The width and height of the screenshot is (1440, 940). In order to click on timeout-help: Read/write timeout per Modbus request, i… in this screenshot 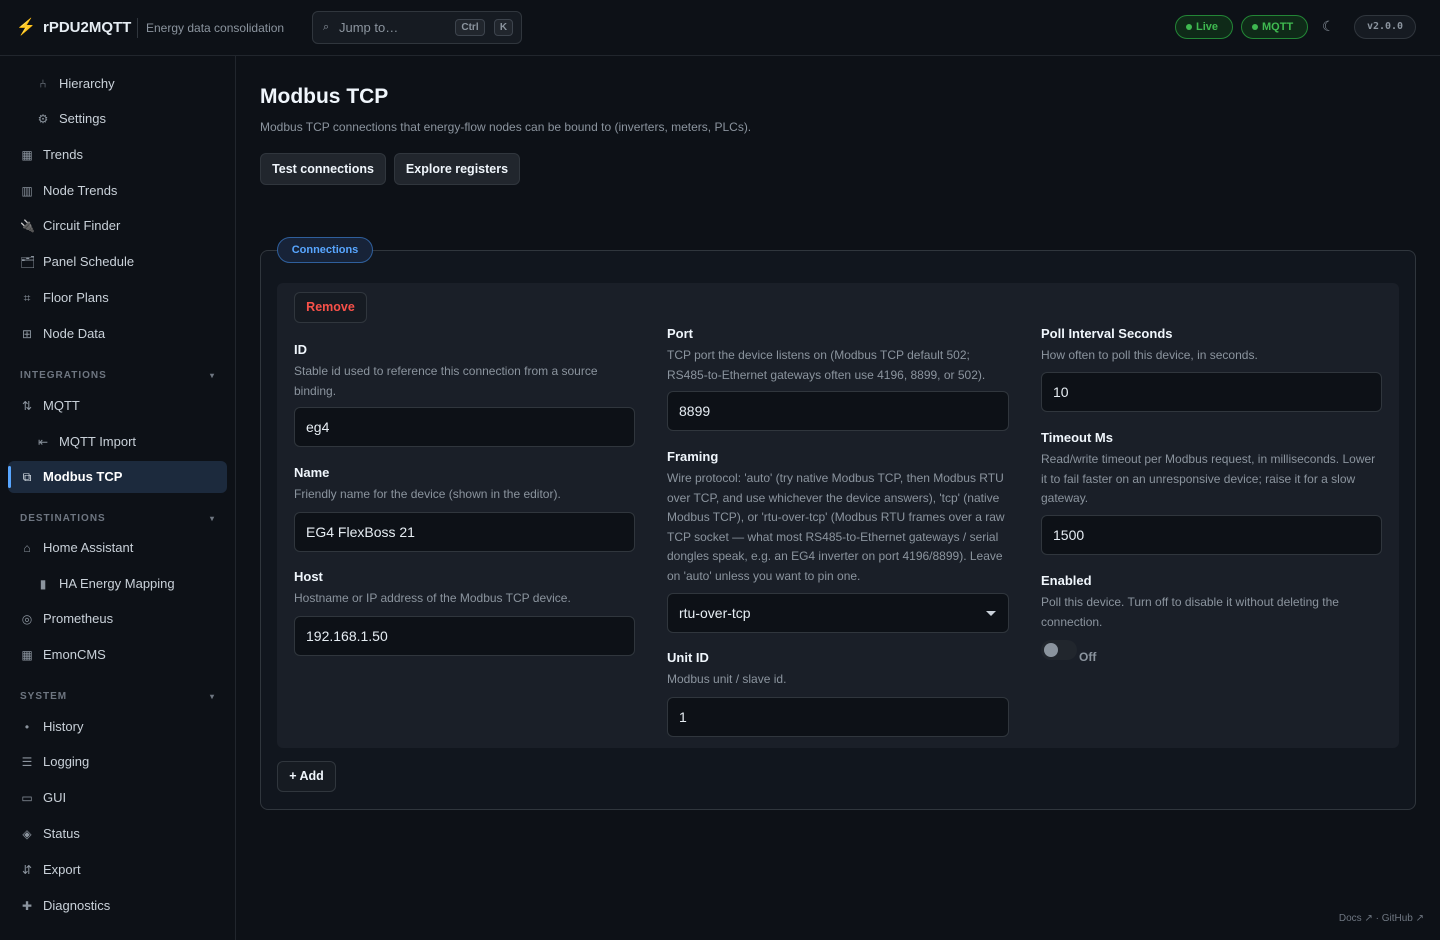, I will do `click(1208, 478)`.